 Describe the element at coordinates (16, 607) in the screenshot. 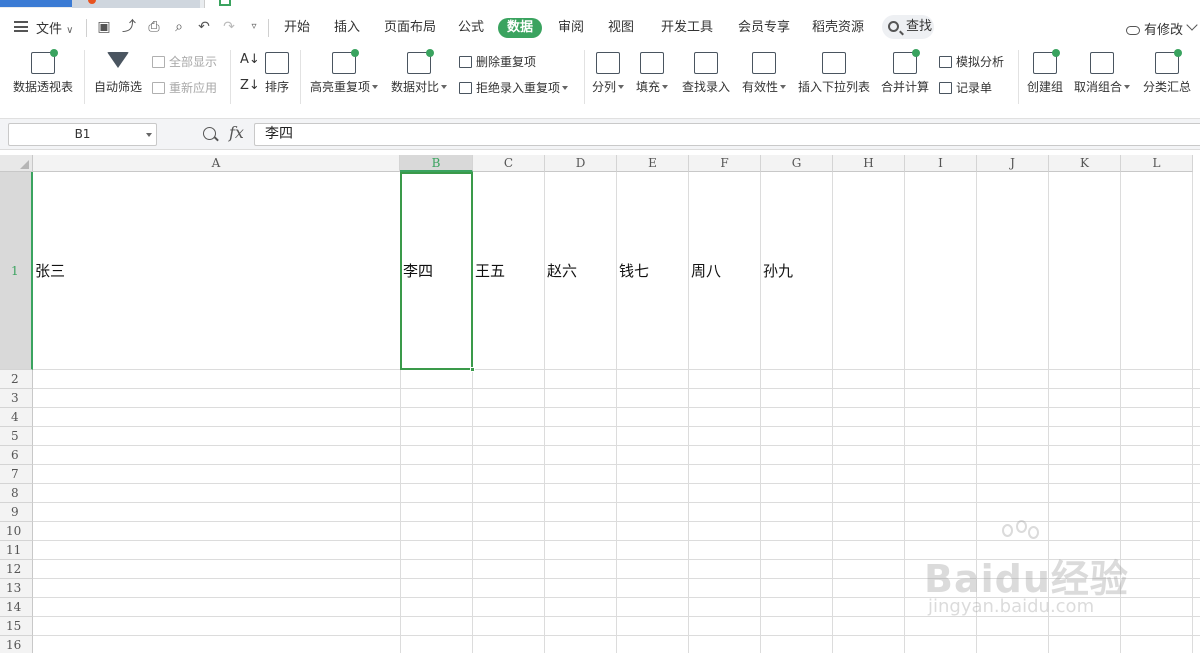

I see `row-header-14: 14` at that location.